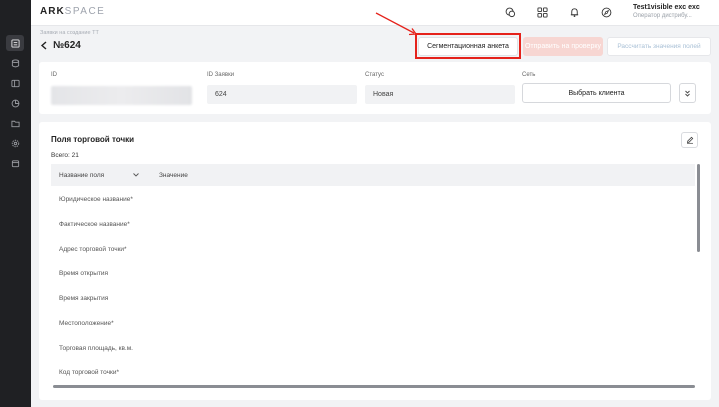 The height and width of the screenshot is (407, 719). I want to click on send-for-review-button: Отправить на проверку, so click(563, 46).